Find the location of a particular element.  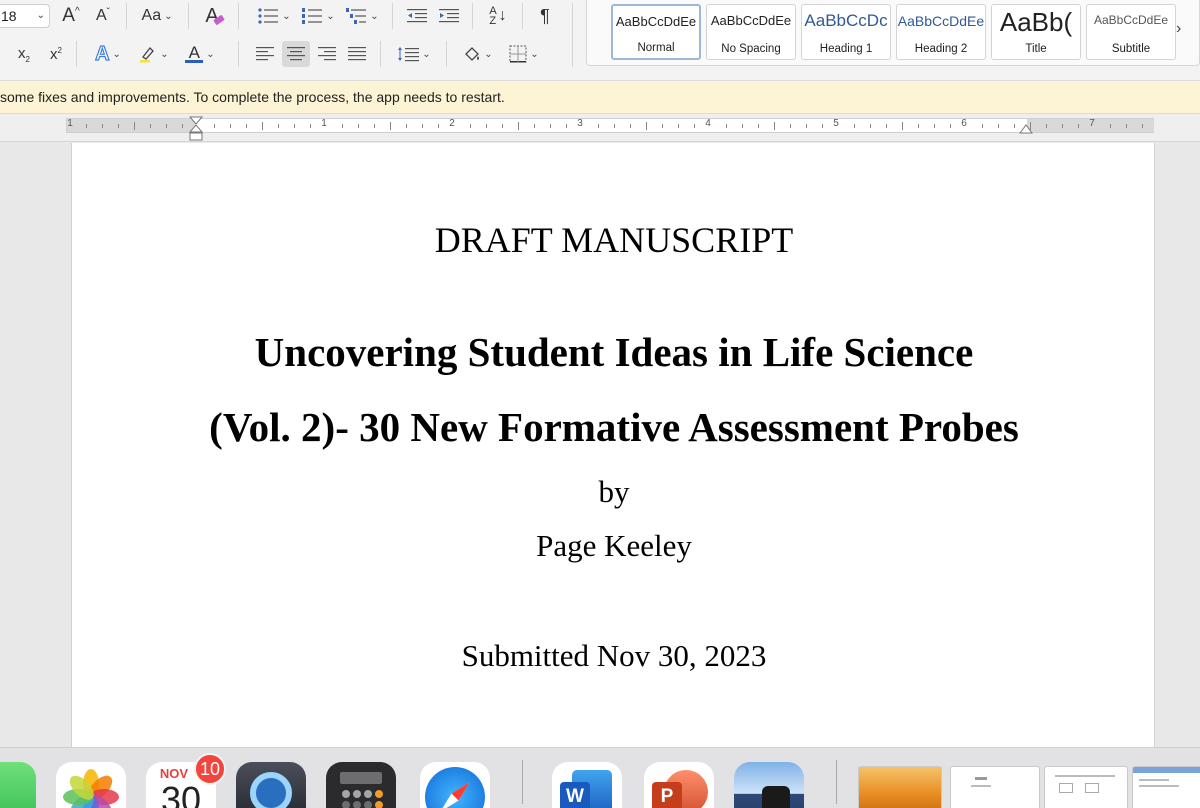

borders-button: ⌄ is located at coordinates (524, 54).